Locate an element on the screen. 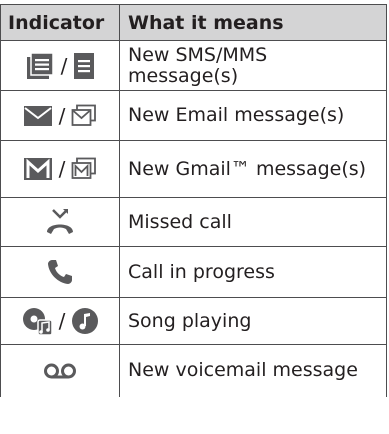 The image size is (389, 434). email-small-icon is located at coordinates (84, 116).